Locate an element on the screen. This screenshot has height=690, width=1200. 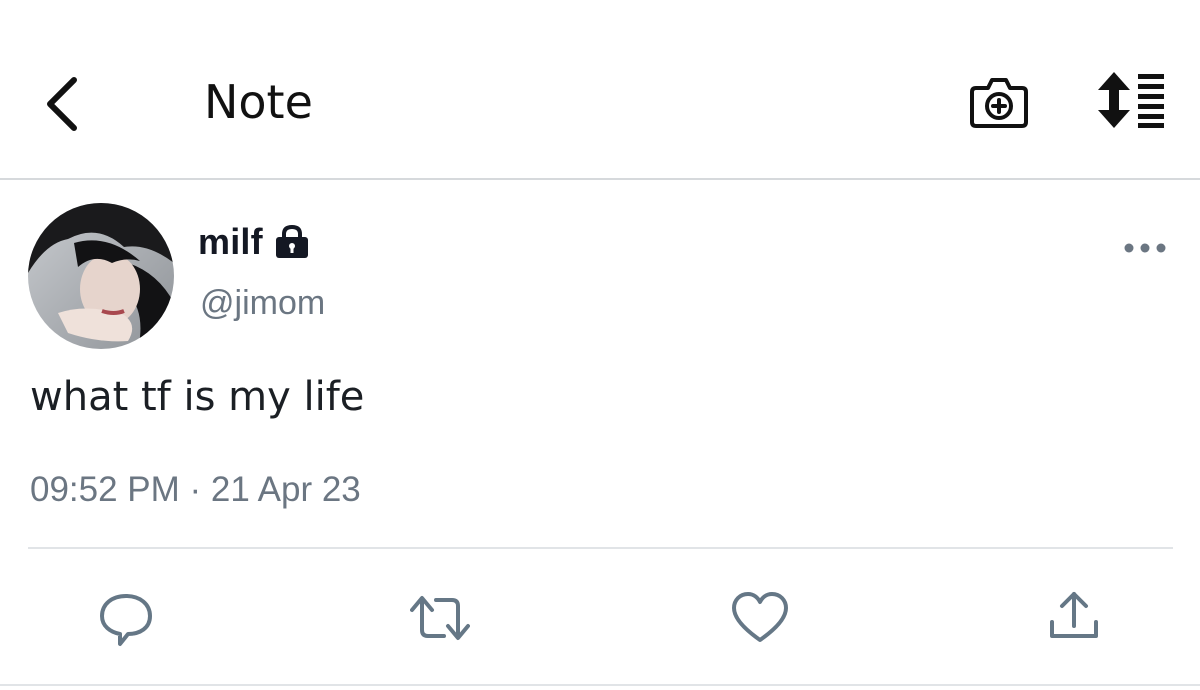
share-icon is located at coordinates (1074, 615).